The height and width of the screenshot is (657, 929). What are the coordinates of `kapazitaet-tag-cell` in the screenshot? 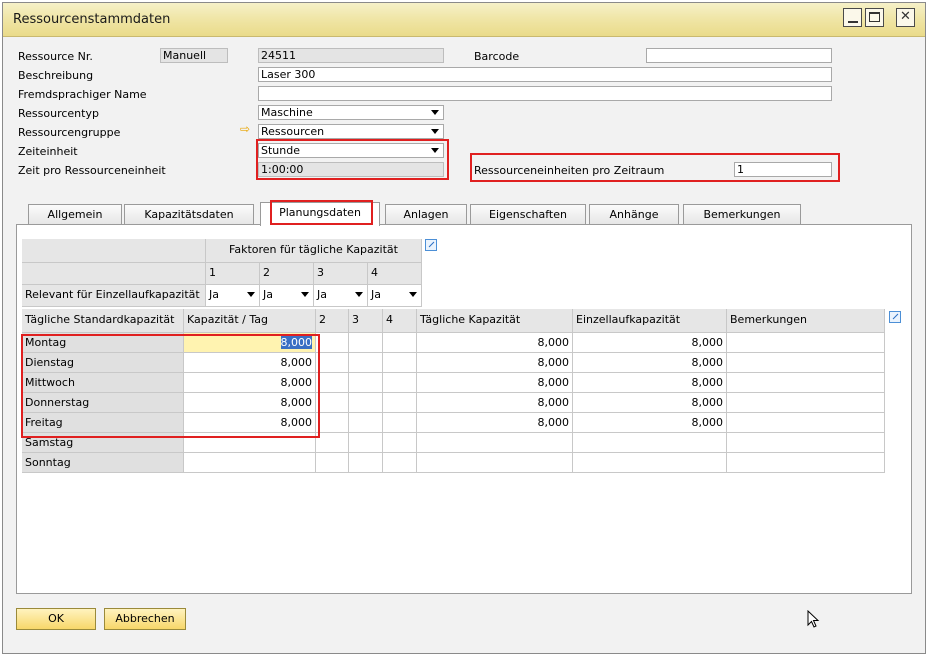 It's located at (250, 463).